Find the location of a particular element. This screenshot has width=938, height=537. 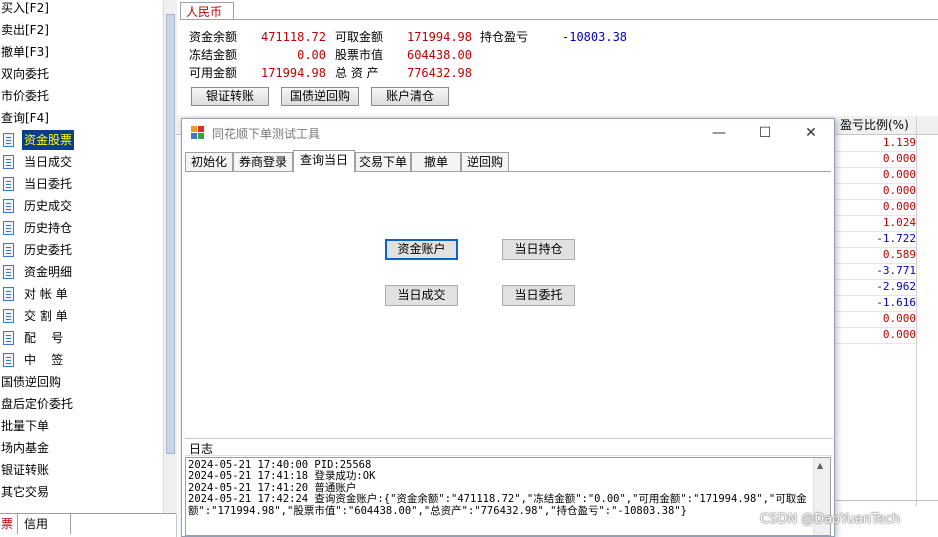

sidebar-item-label: 双向委托 is located at coordinates (25, 74).